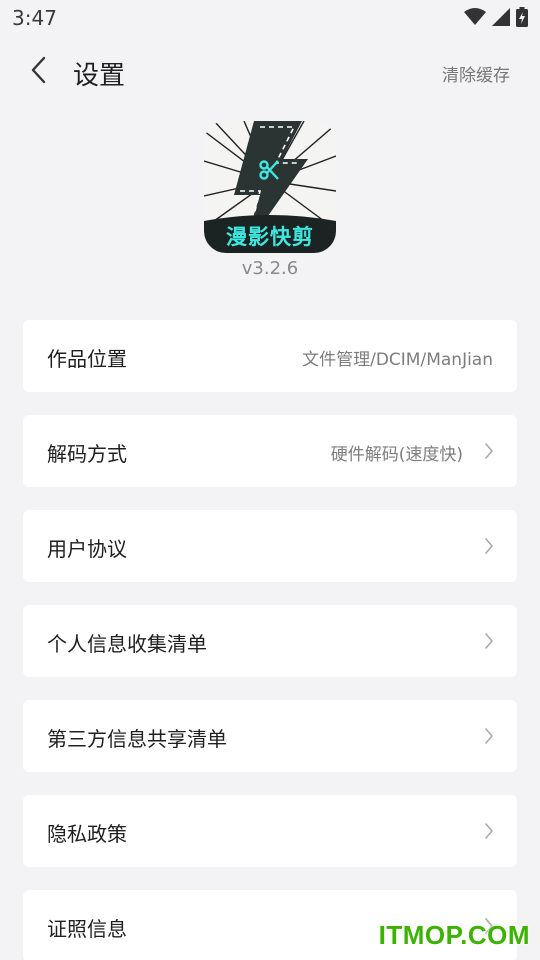 This screenshot has height=960, width=540. What do you see at coordinates (476, 73) in the screenshot?
I see `clear-cache-button: 清除缓存` at bounding box center [476, 73].